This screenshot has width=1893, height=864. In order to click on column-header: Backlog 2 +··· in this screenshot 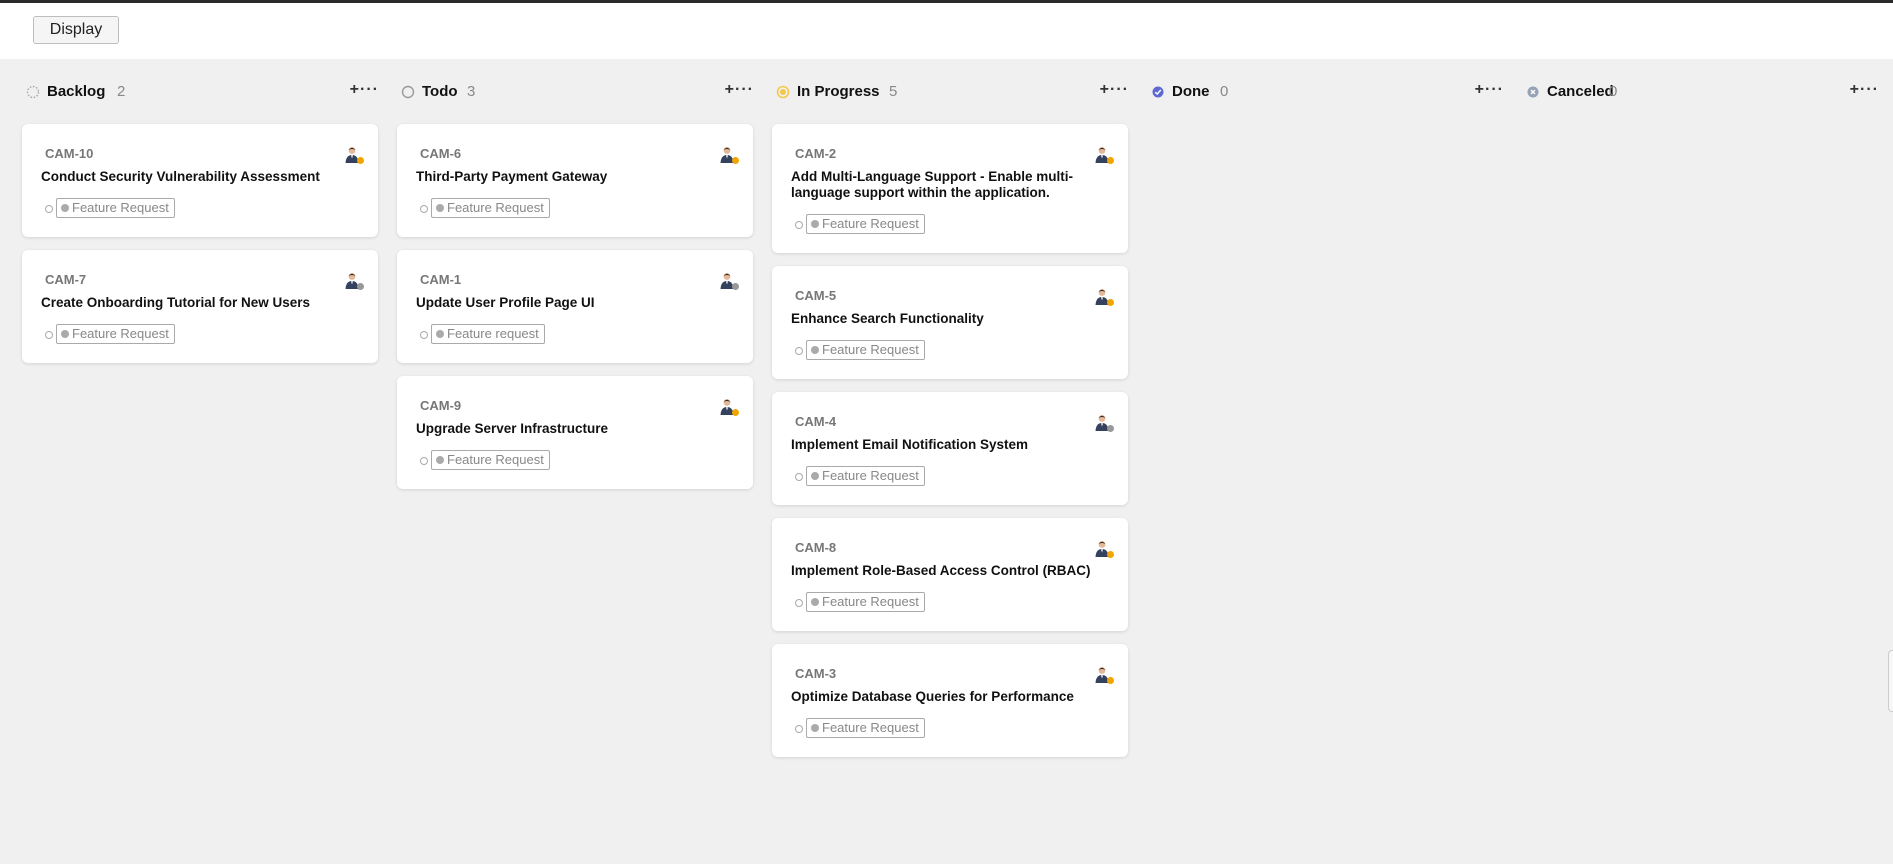, I will do `click(200, 91)`.